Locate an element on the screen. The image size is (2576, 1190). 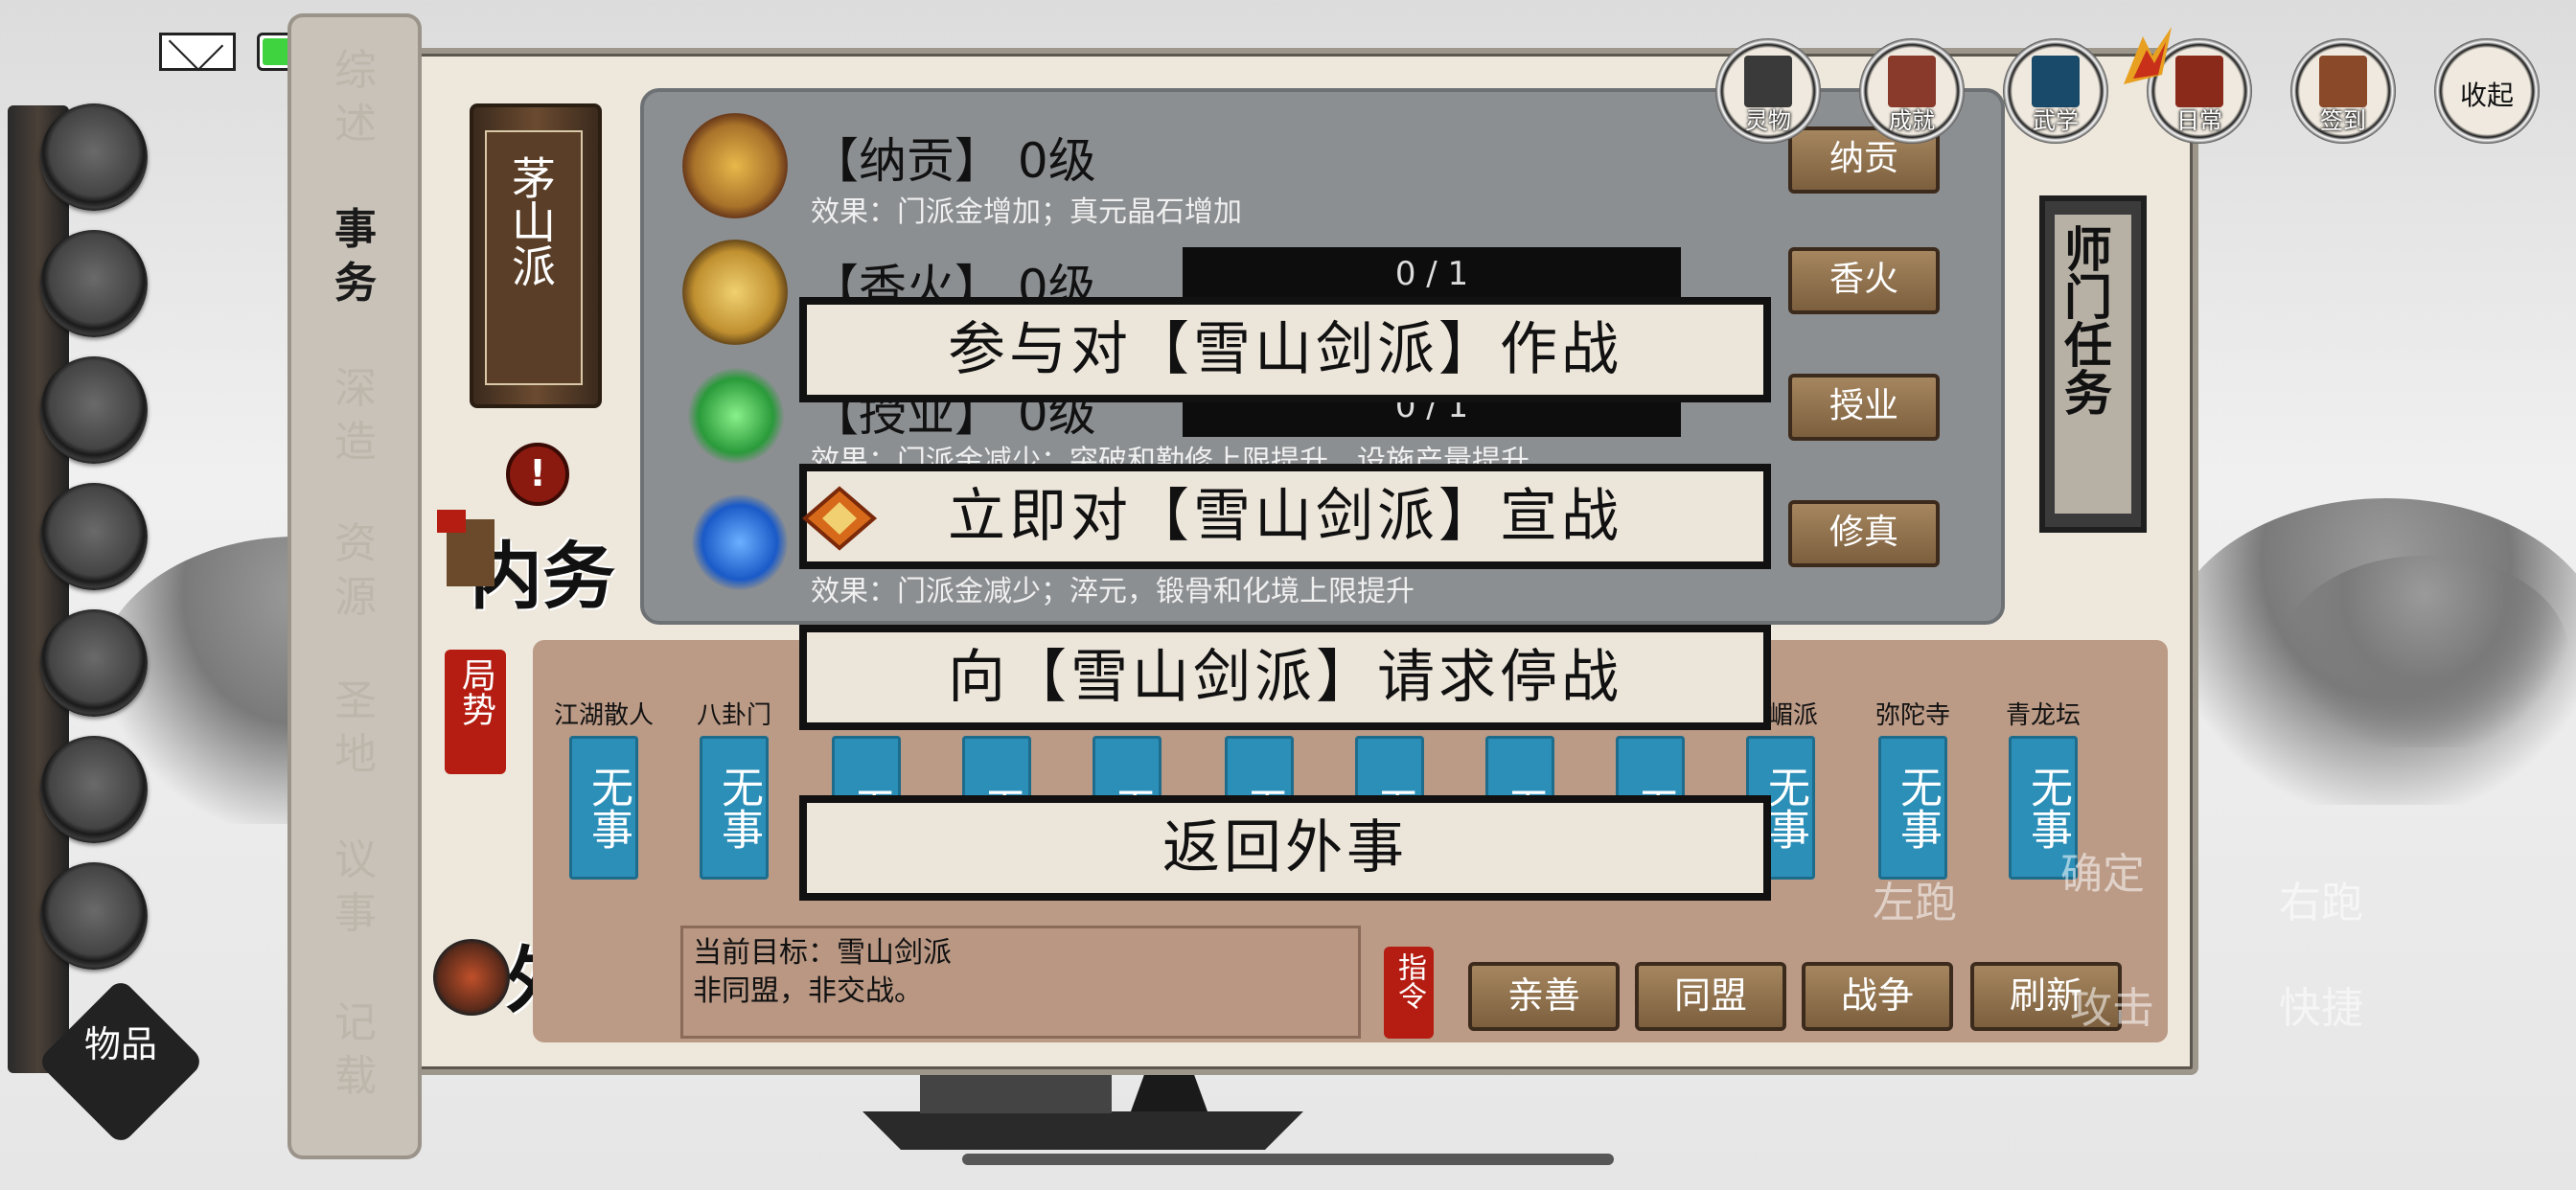
mail-icon is located at coordinates (197, 52).